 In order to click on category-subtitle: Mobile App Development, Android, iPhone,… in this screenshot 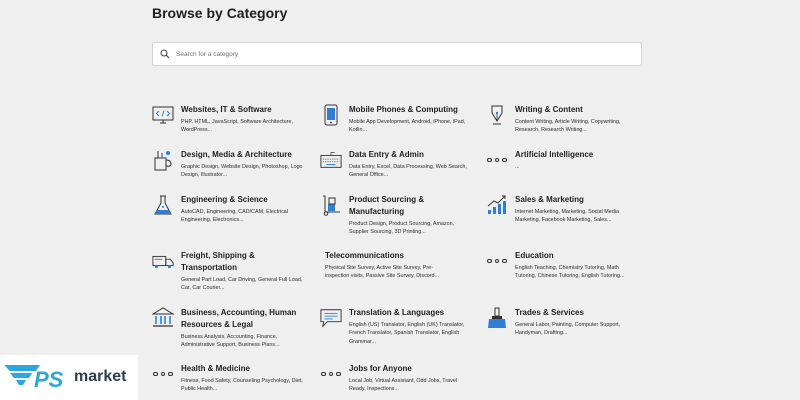, I will do `click(407, 126)`.